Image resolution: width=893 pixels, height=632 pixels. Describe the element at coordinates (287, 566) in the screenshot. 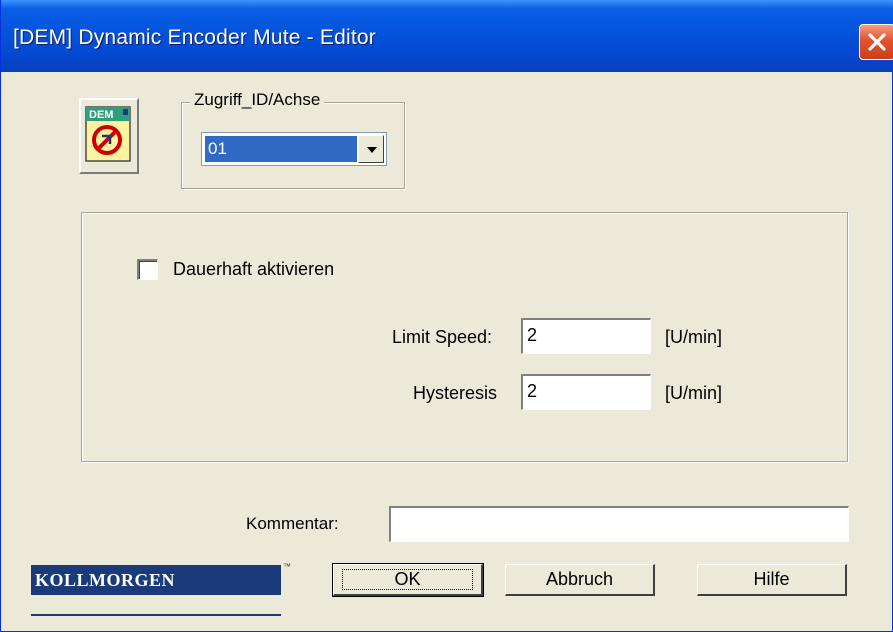

I see `trademark-mark: ™` at that location.